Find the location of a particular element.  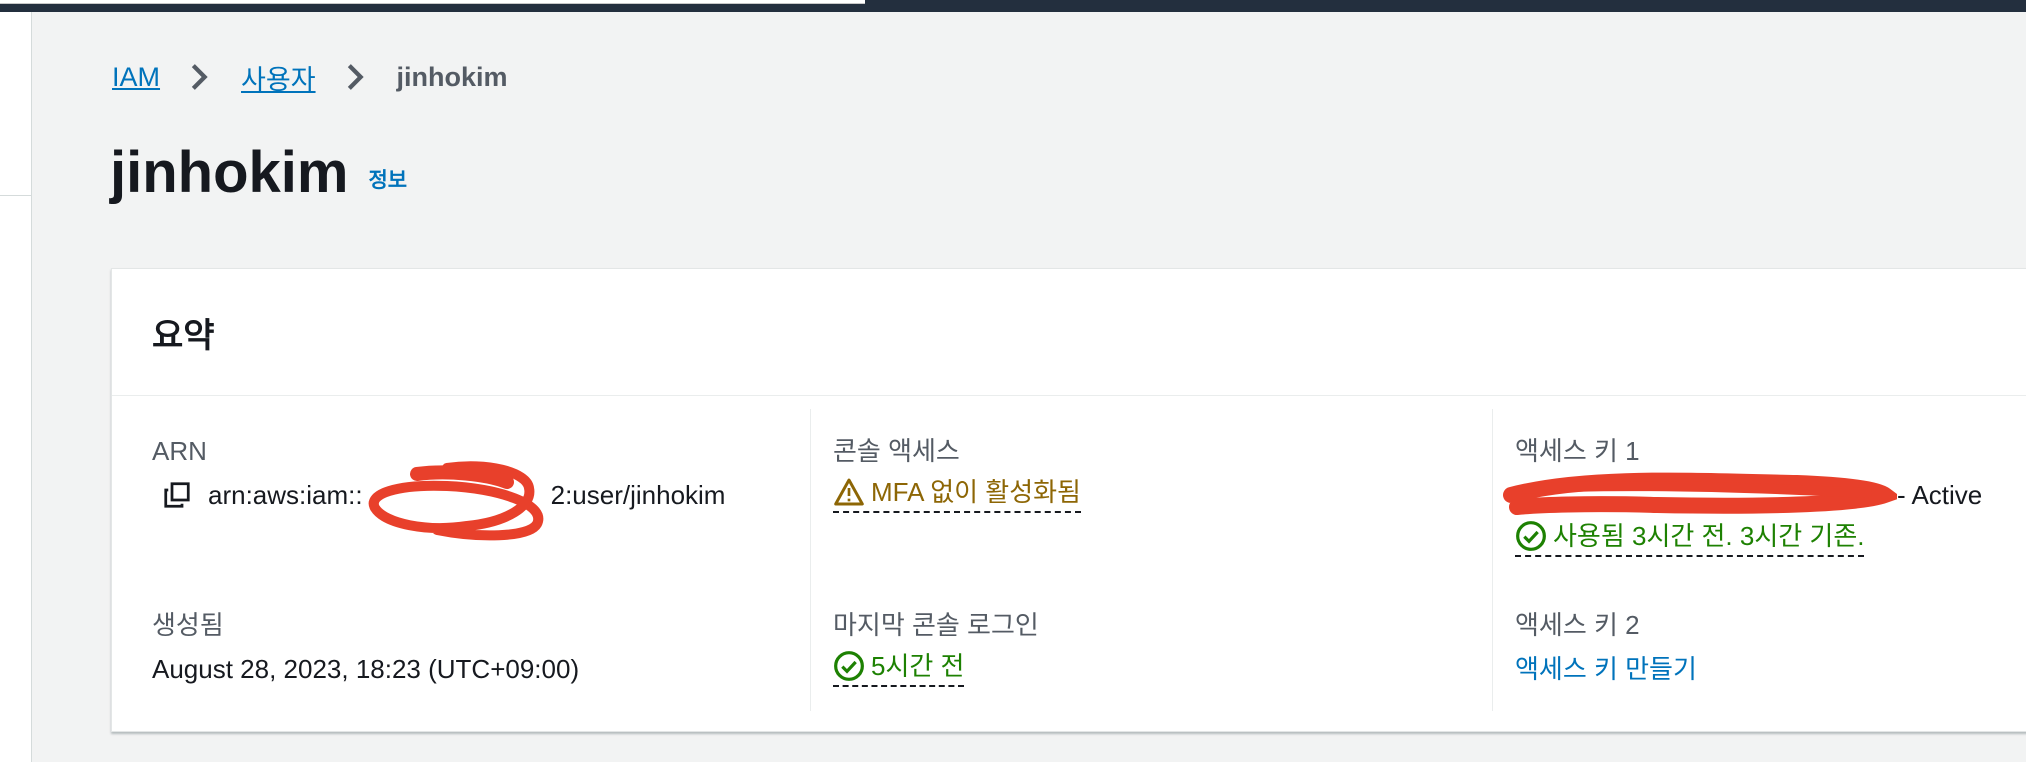

arn-prefix: arn:aws:iam:: is located at coordinates (285, 495).